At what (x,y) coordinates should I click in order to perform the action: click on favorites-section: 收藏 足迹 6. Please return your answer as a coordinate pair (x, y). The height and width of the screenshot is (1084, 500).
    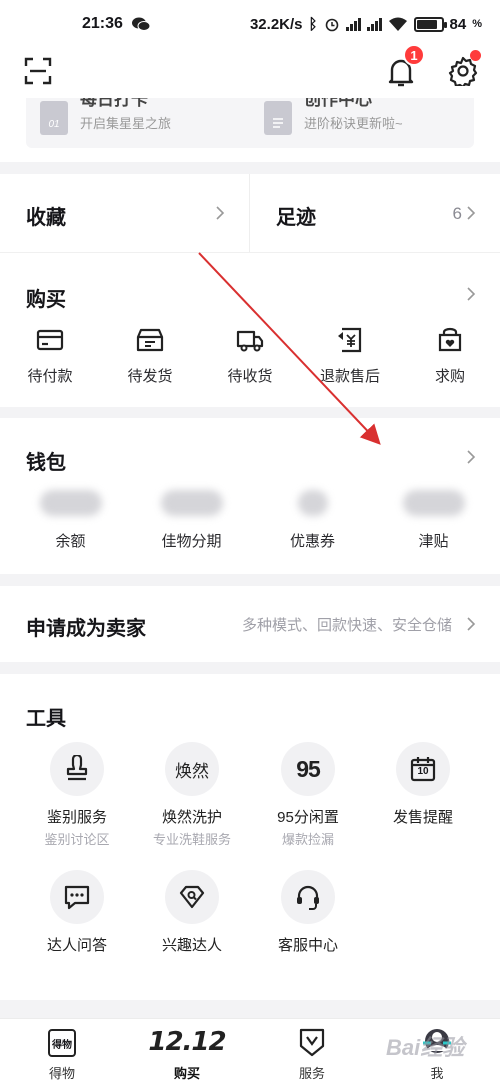
    Looking at the image, I should click on (250, 213).